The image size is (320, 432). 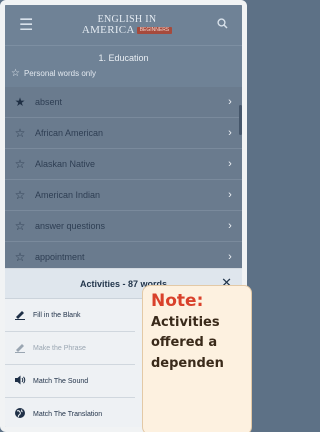 I want to click on note-line-2: offered a, so click(x=184, y=343).